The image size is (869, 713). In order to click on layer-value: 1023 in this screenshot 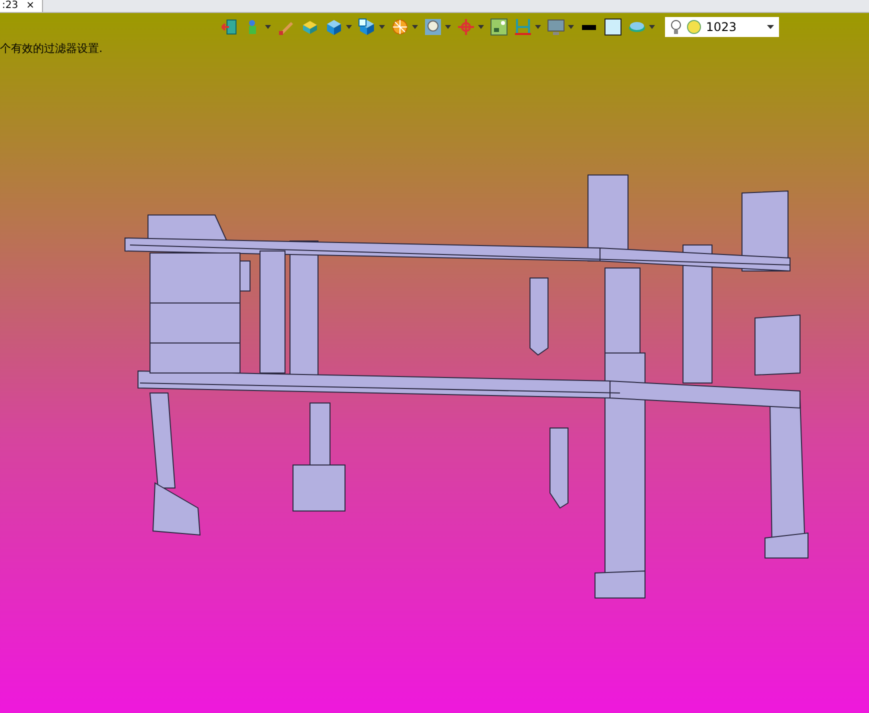, I will do `click(722, 27)`.